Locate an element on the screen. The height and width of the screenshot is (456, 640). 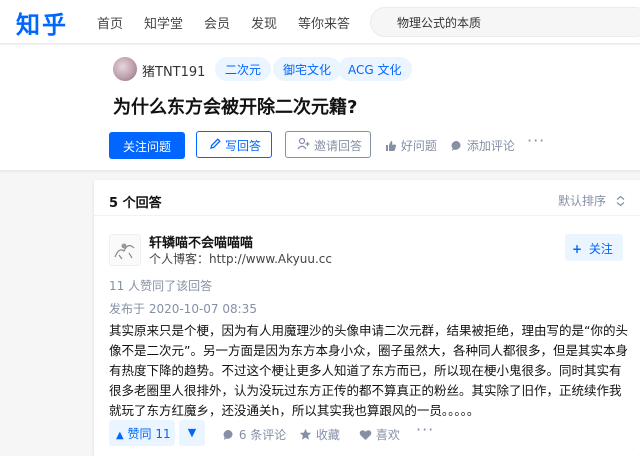
good-question-button: 好问题 is located at coordinates (411, 146).